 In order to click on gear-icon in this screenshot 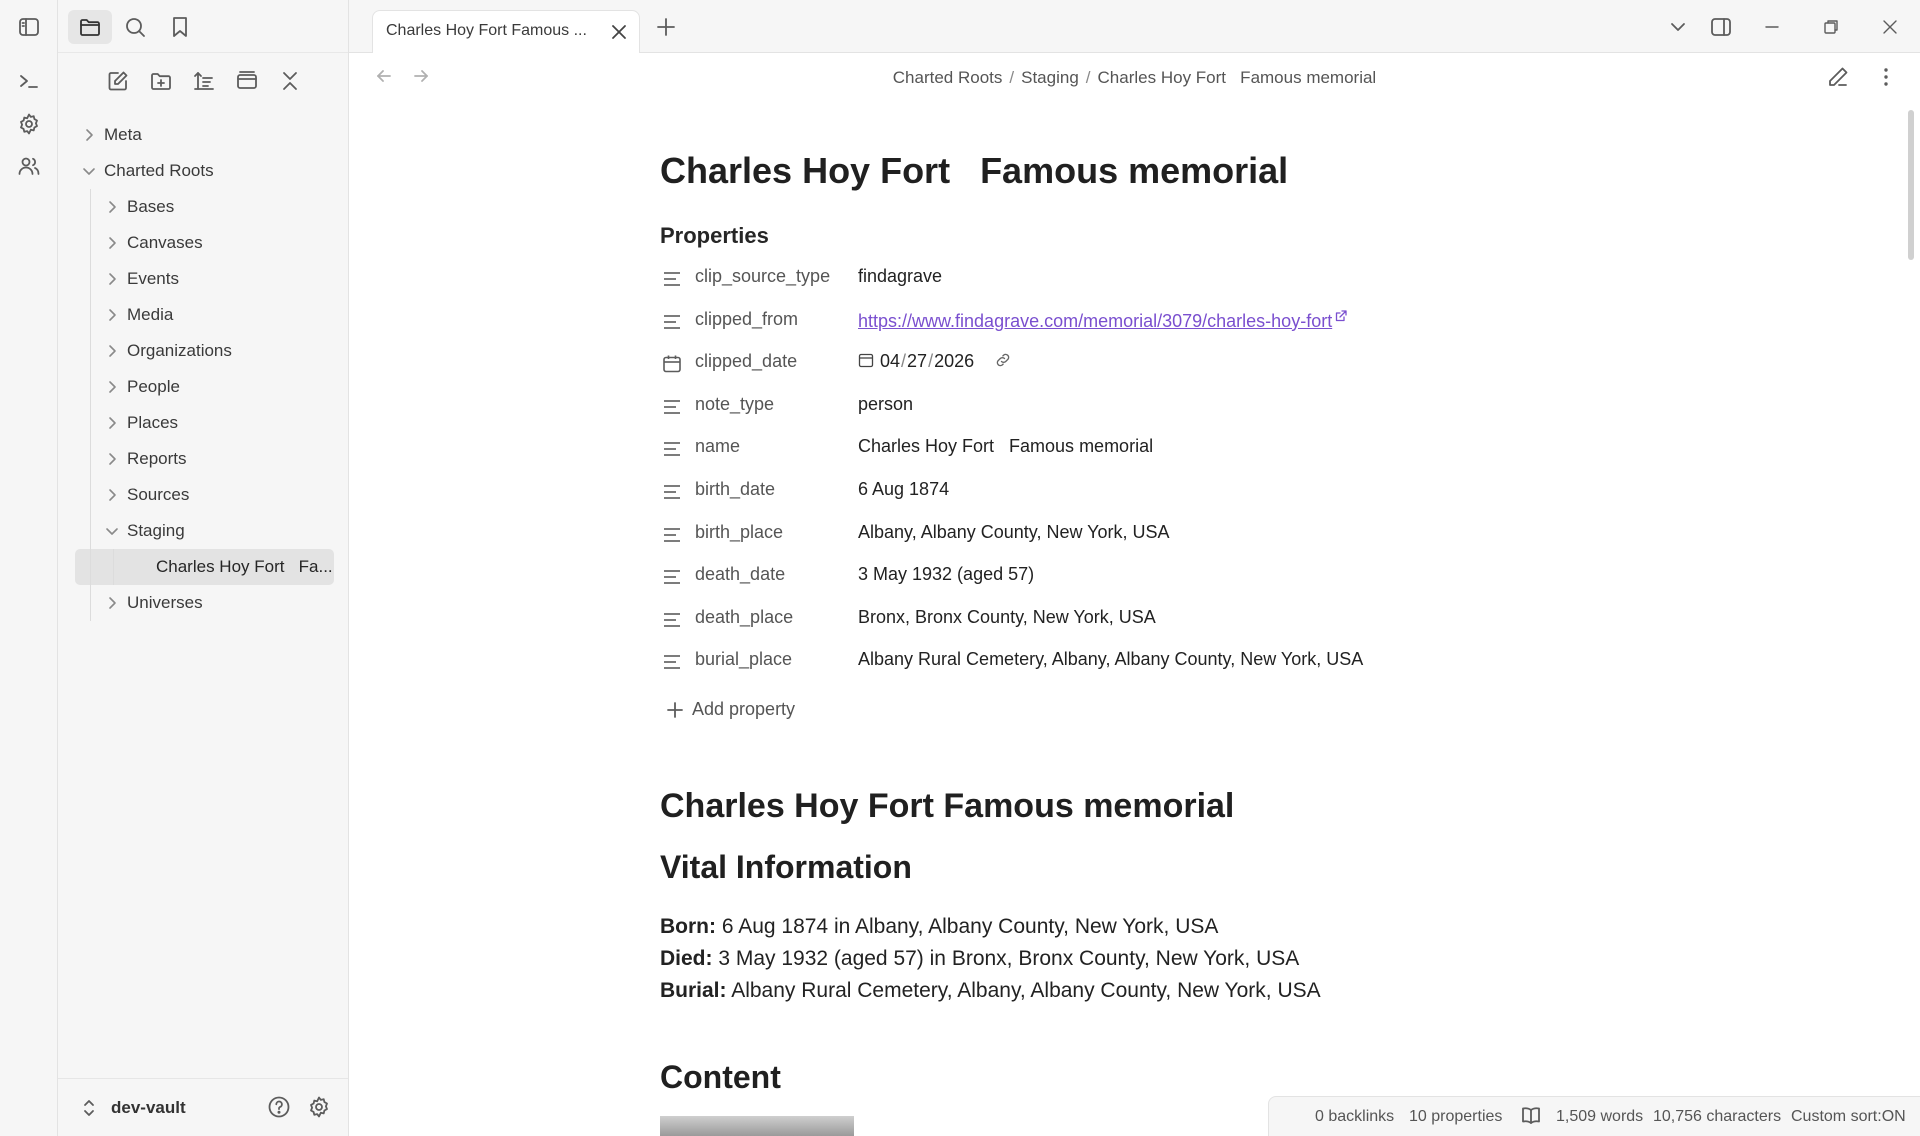, I will do `click(29, 124)`.